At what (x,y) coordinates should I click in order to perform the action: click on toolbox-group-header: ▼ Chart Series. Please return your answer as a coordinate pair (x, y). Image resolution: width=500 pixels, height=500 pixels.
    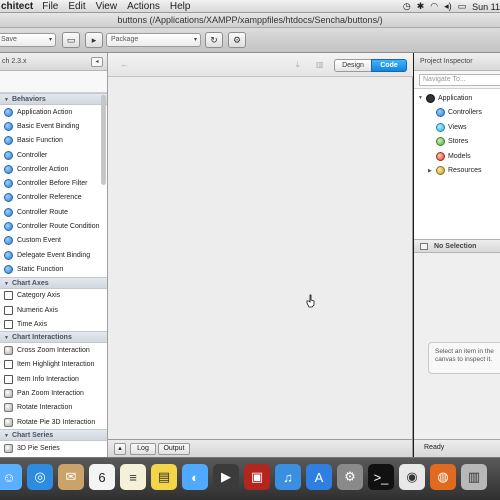
    Looking at the image, I should click on (53, 435).